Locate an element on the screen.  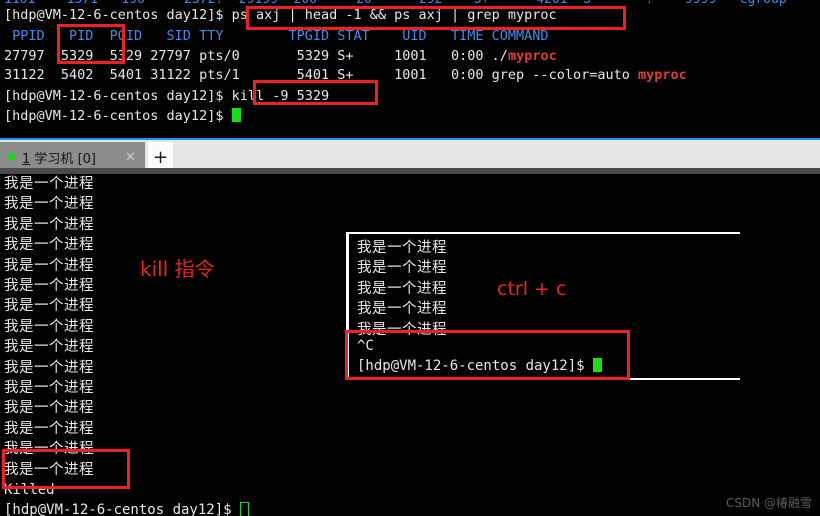
kill-command-label: kill 指令 is located at coordinates (177, 269).